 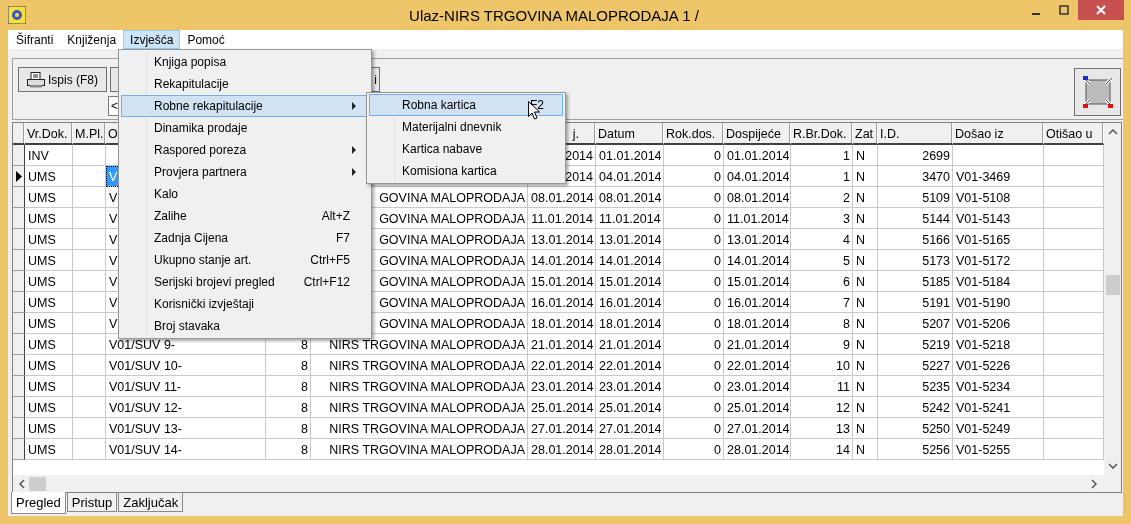 I want to click on table-cell: V01/SUV 12-, so click(x=186, y=407).